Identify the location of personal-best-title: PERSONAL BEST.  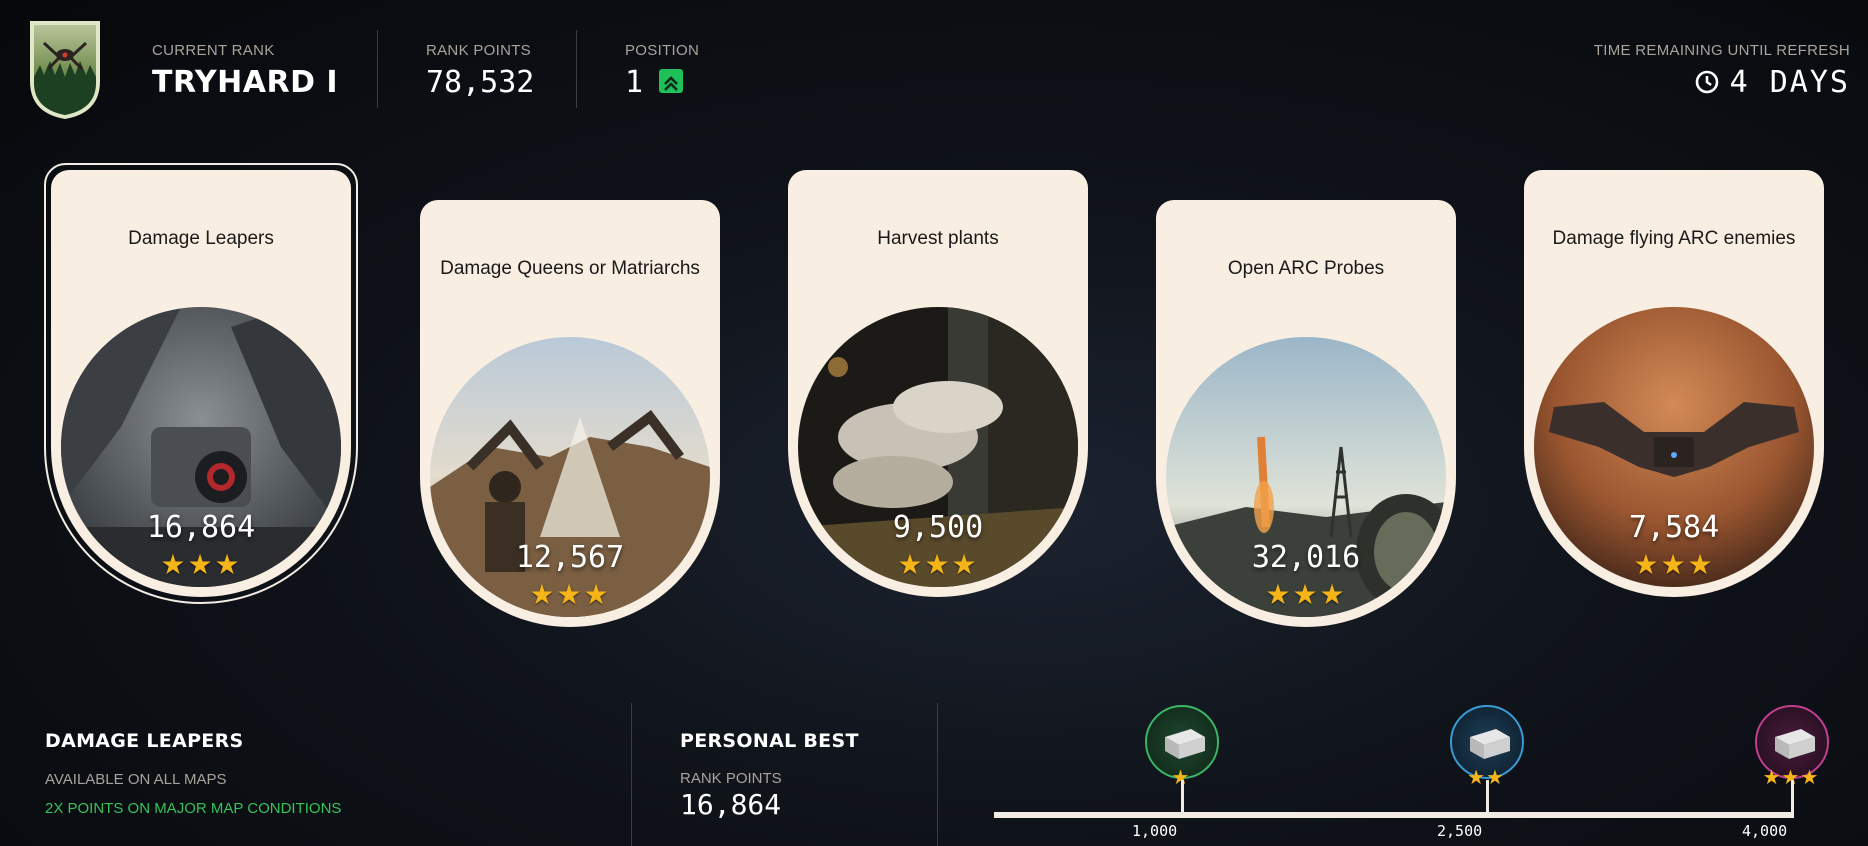
(769, 741).